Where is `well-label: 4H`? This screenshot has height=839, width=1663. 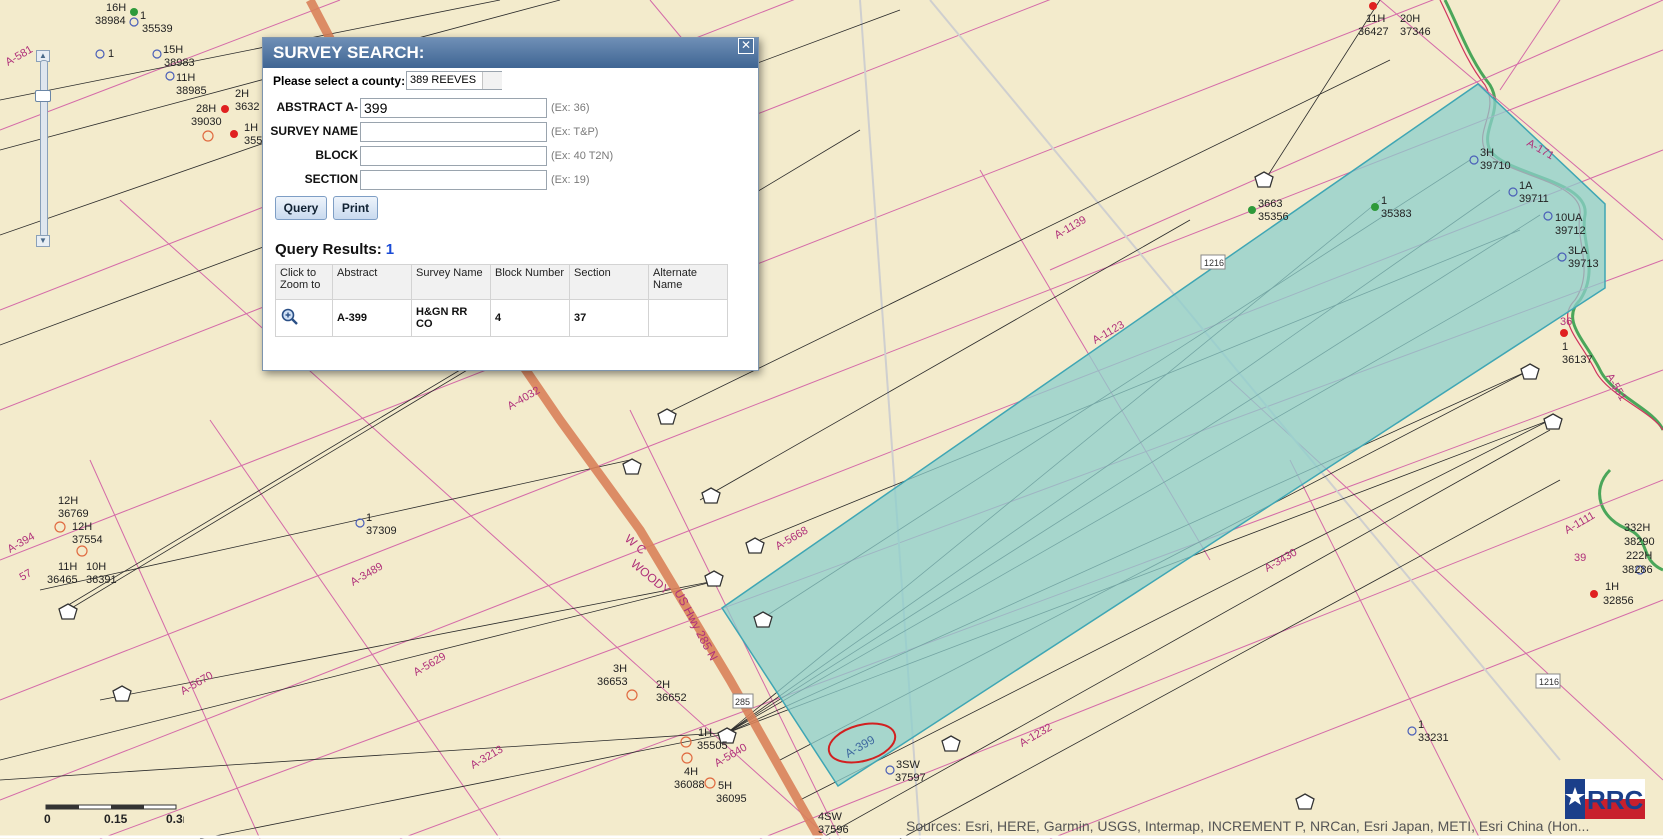
well-label: 4H is located at coordinates (691, 772).